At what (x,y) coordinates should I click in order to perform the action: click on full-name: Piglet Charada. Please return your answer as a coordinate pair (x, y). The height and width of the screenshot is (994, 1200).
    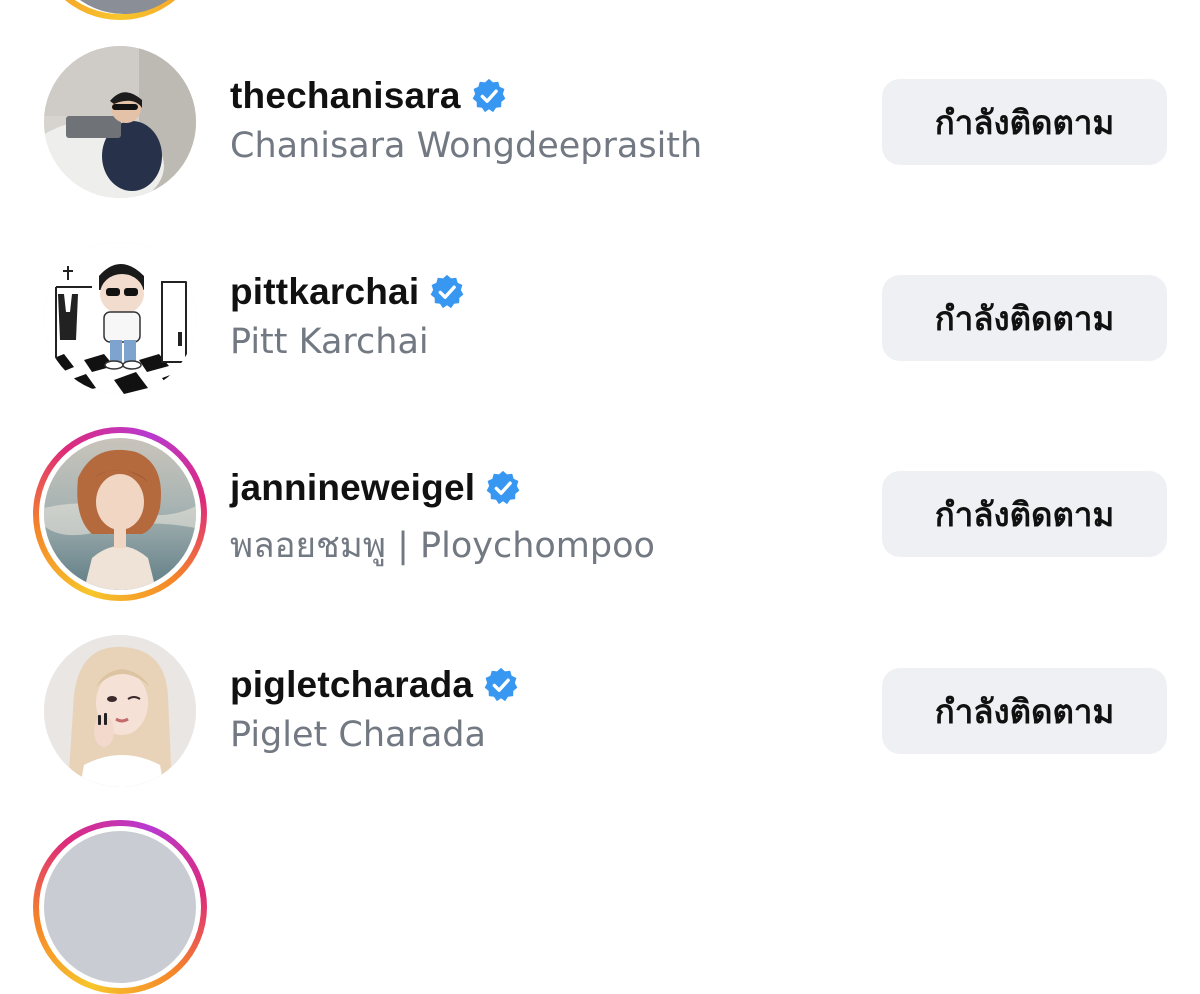
    Looking at the image, I should click on (358, 735).